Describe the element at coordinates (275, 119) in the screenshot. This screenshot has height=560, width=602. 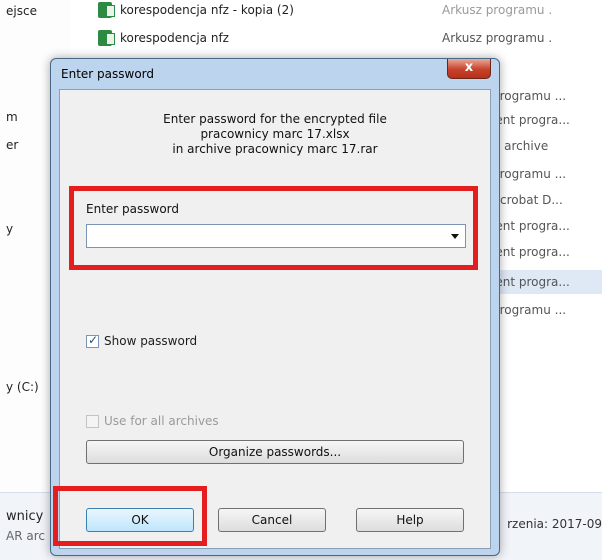
I see `info-line: Enter password for the encrypted file` at that location.